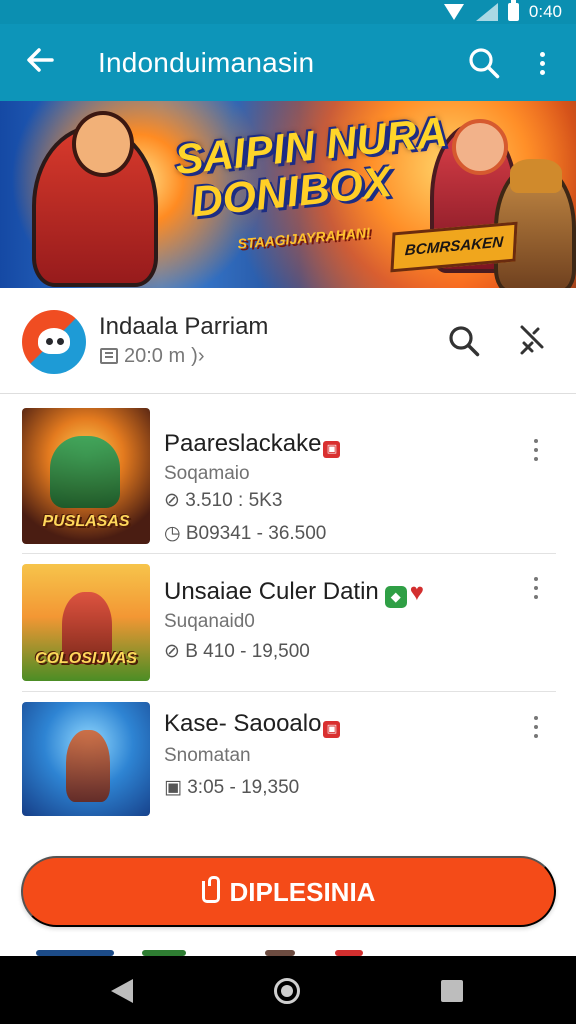 The height and width of the screenshot is (1024, 576). Describe the element at coordinates (86, 759) in the screenshot. I see `game-thumbnail` at that location.